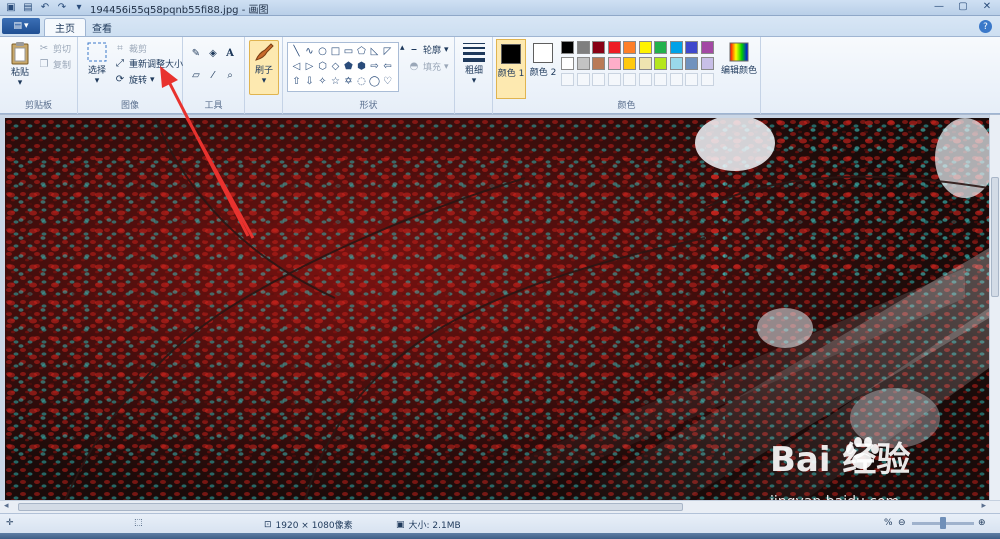  What do you see at coordinates (322, 81) in the screenshot?
I see `shape-option: ✧` at bounding box center [322, 81].